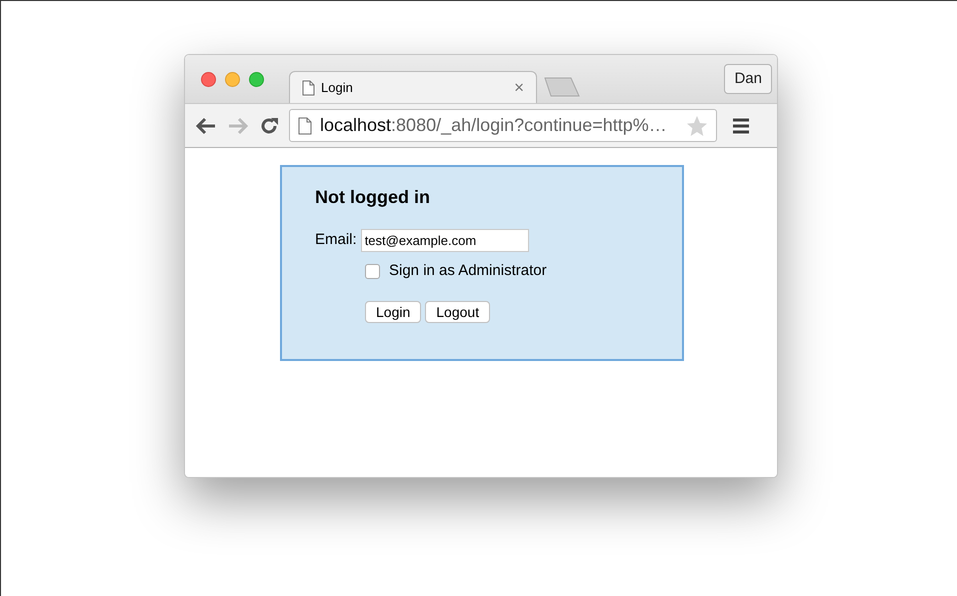 The height and width of the screenshot is (596, 957). What do you see at coordinates (269, 126) in the screenshot?
I see `reload-icon` at bounding box center [269, 126].